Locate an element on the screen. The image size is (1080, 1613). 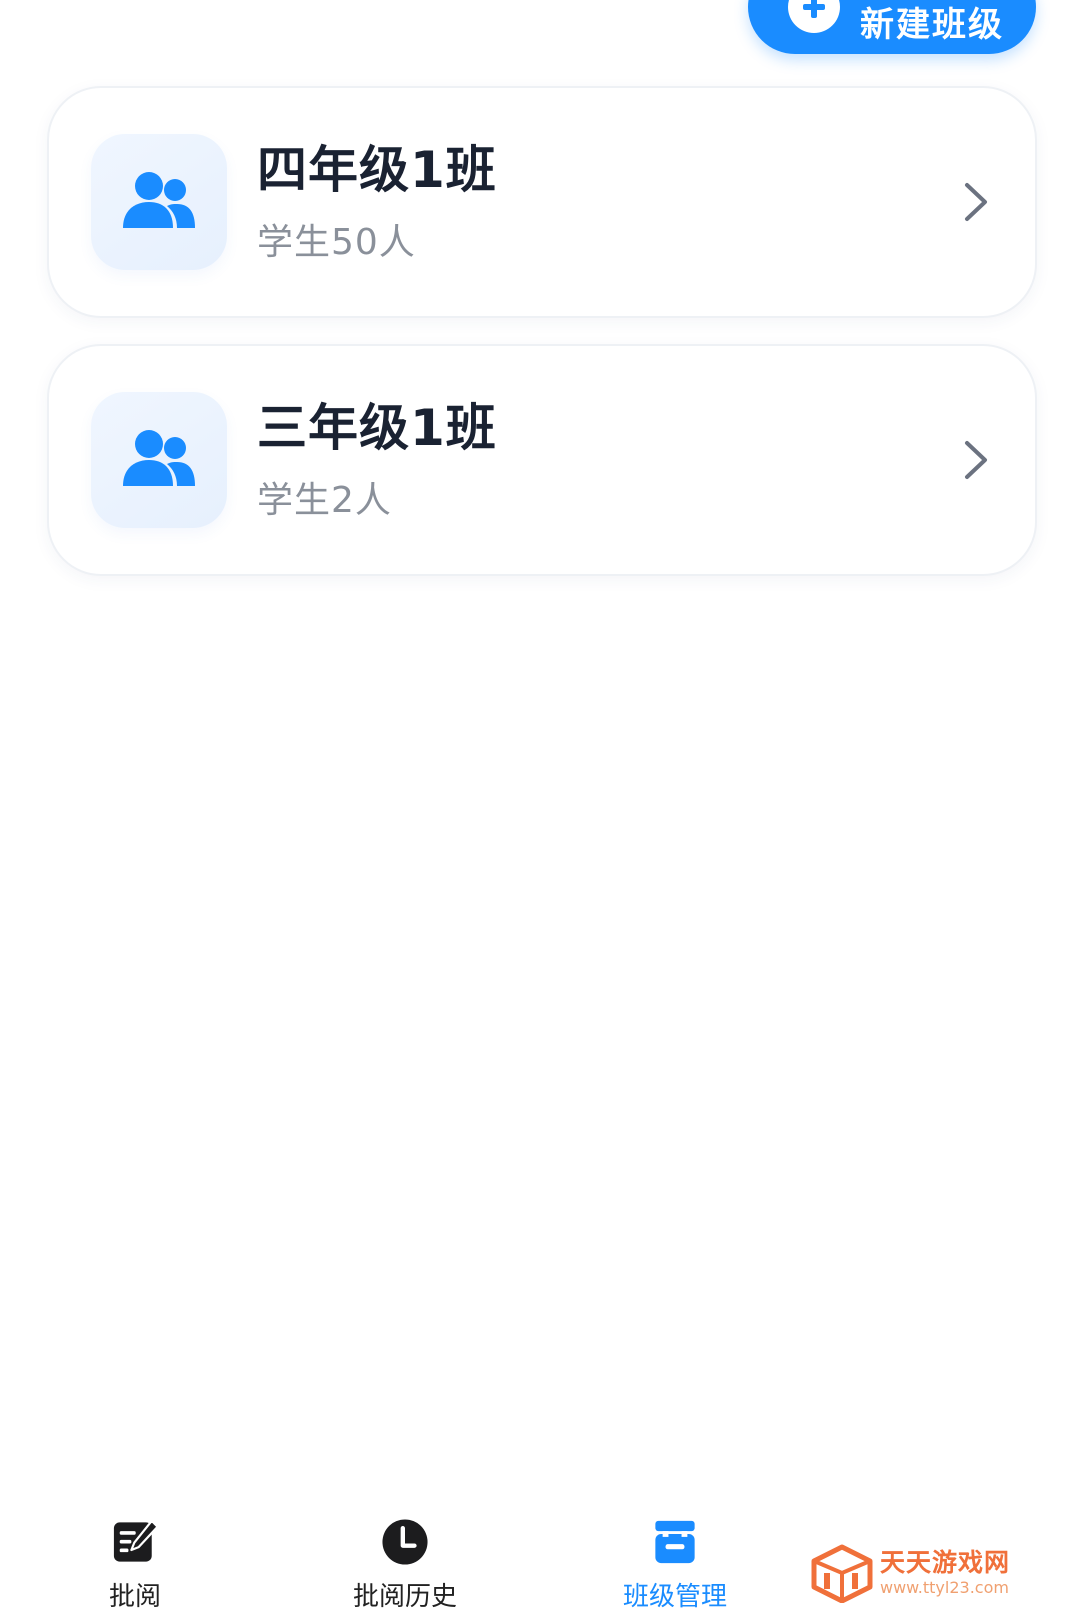
watermark-title: 天天游戏网 is located at coordinates (945, 1562).